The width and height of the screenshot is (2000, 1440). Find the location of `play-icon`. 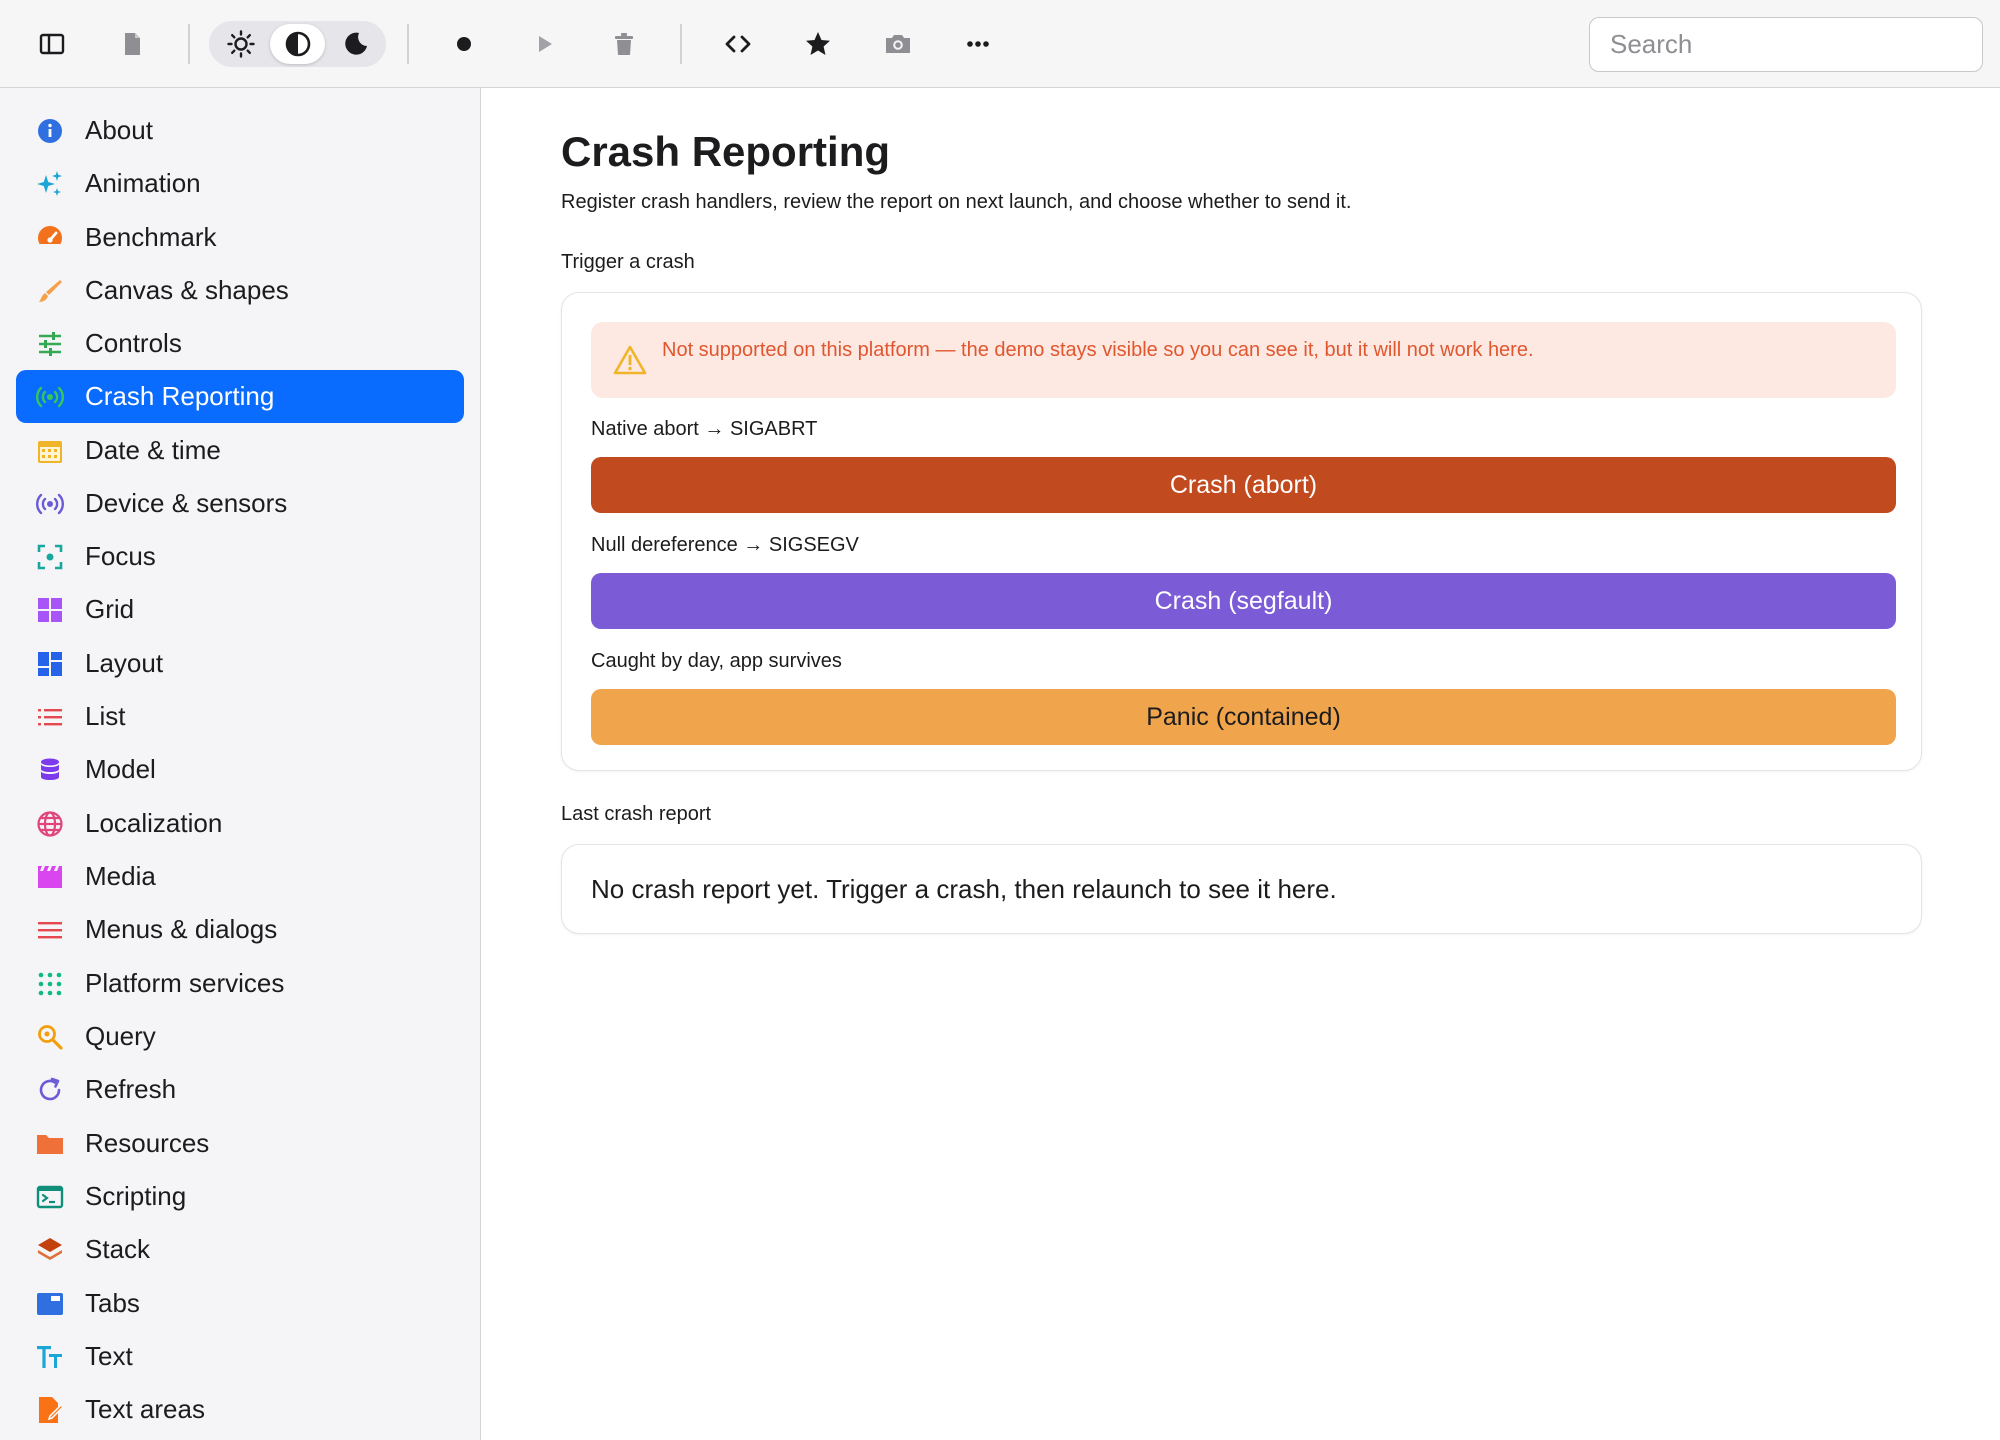

play-icon is located at coordinates (545, 44).